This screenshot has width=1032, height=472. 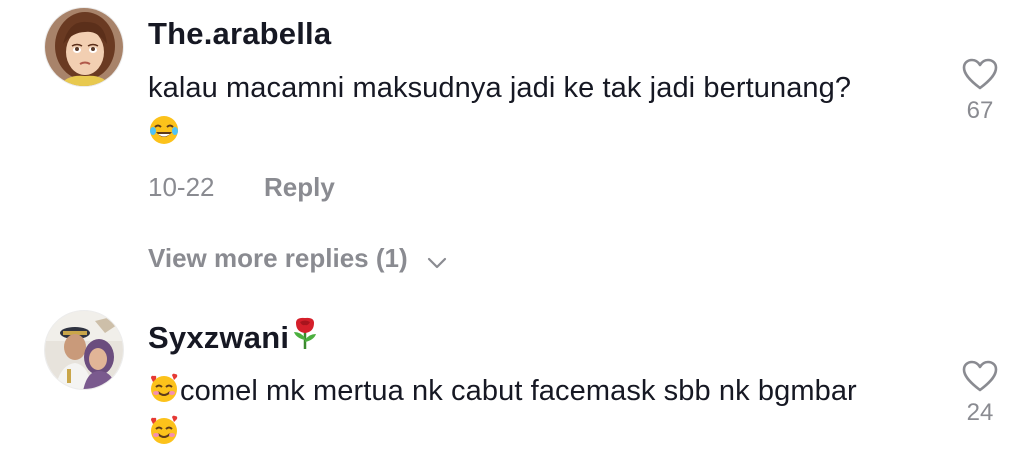 I want to click on view-more-replies-button: View more replies (1), so click(x=297, y=259).